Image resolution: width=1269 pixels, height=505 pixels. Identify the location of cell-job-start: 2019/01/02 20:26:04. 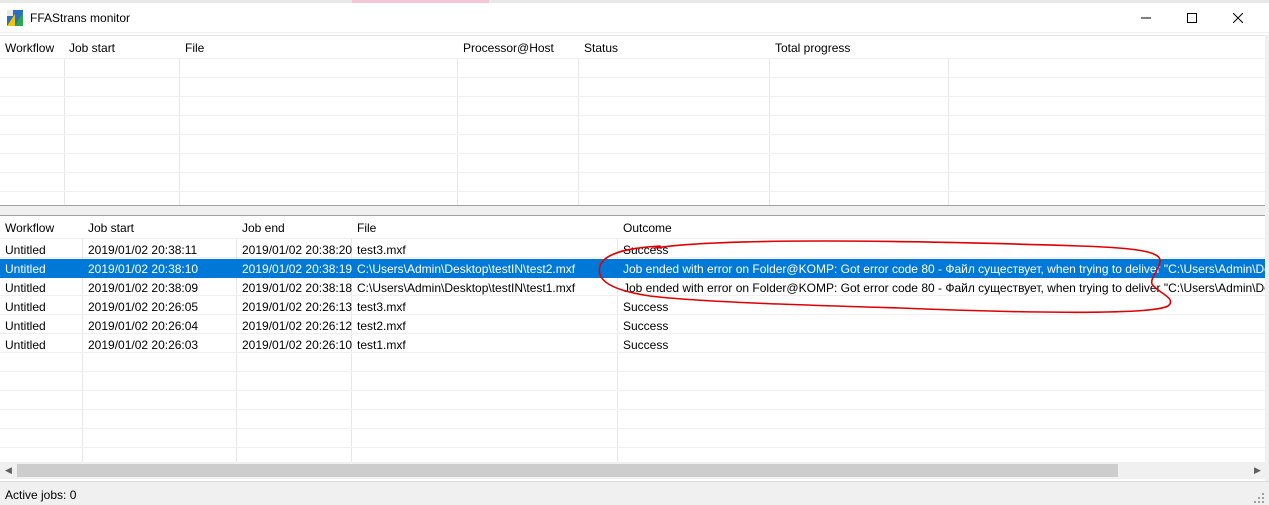
(143, 326).